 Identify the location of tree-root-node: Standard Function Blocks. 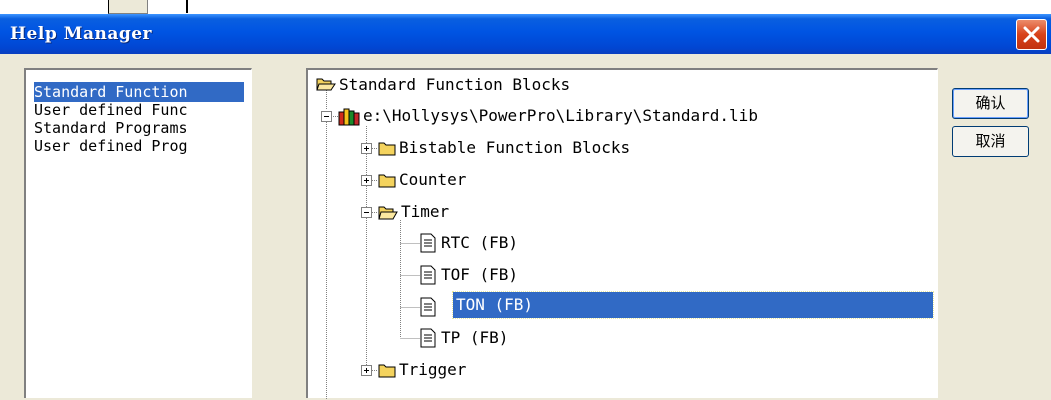
(454, 85).